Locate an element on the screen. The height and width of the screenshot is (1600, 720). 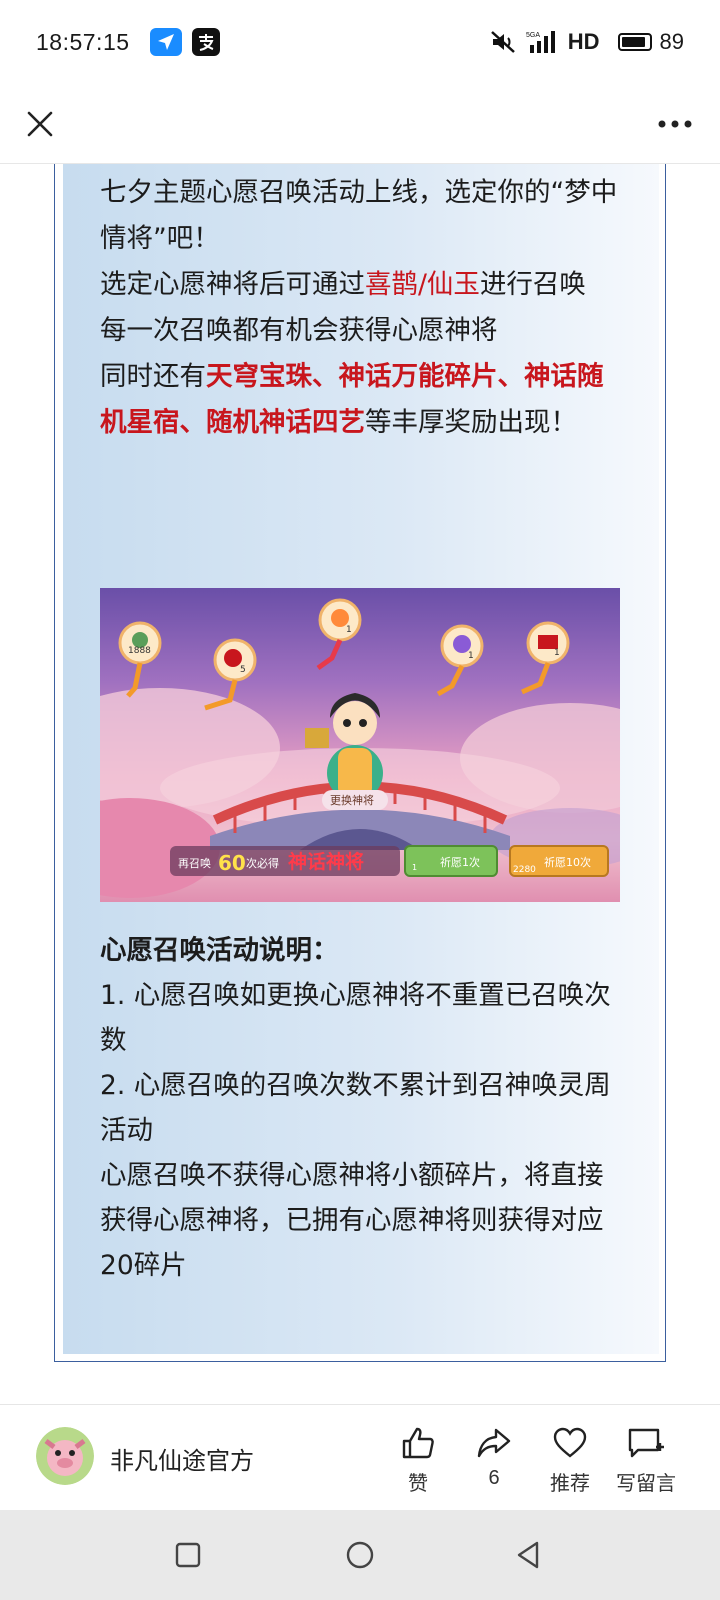
more-button is located at coordinates (675, 124).